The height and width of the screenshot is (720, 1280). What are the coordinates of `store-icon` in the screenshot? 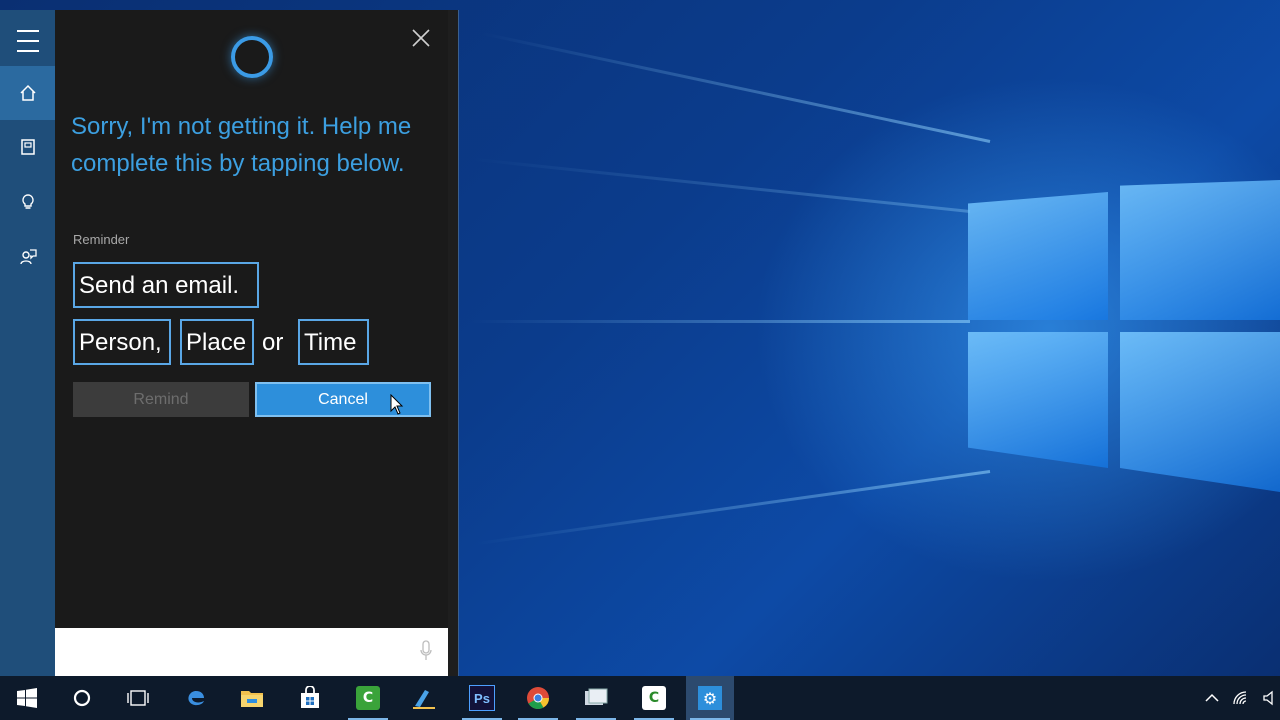 It's located at (310, 698).